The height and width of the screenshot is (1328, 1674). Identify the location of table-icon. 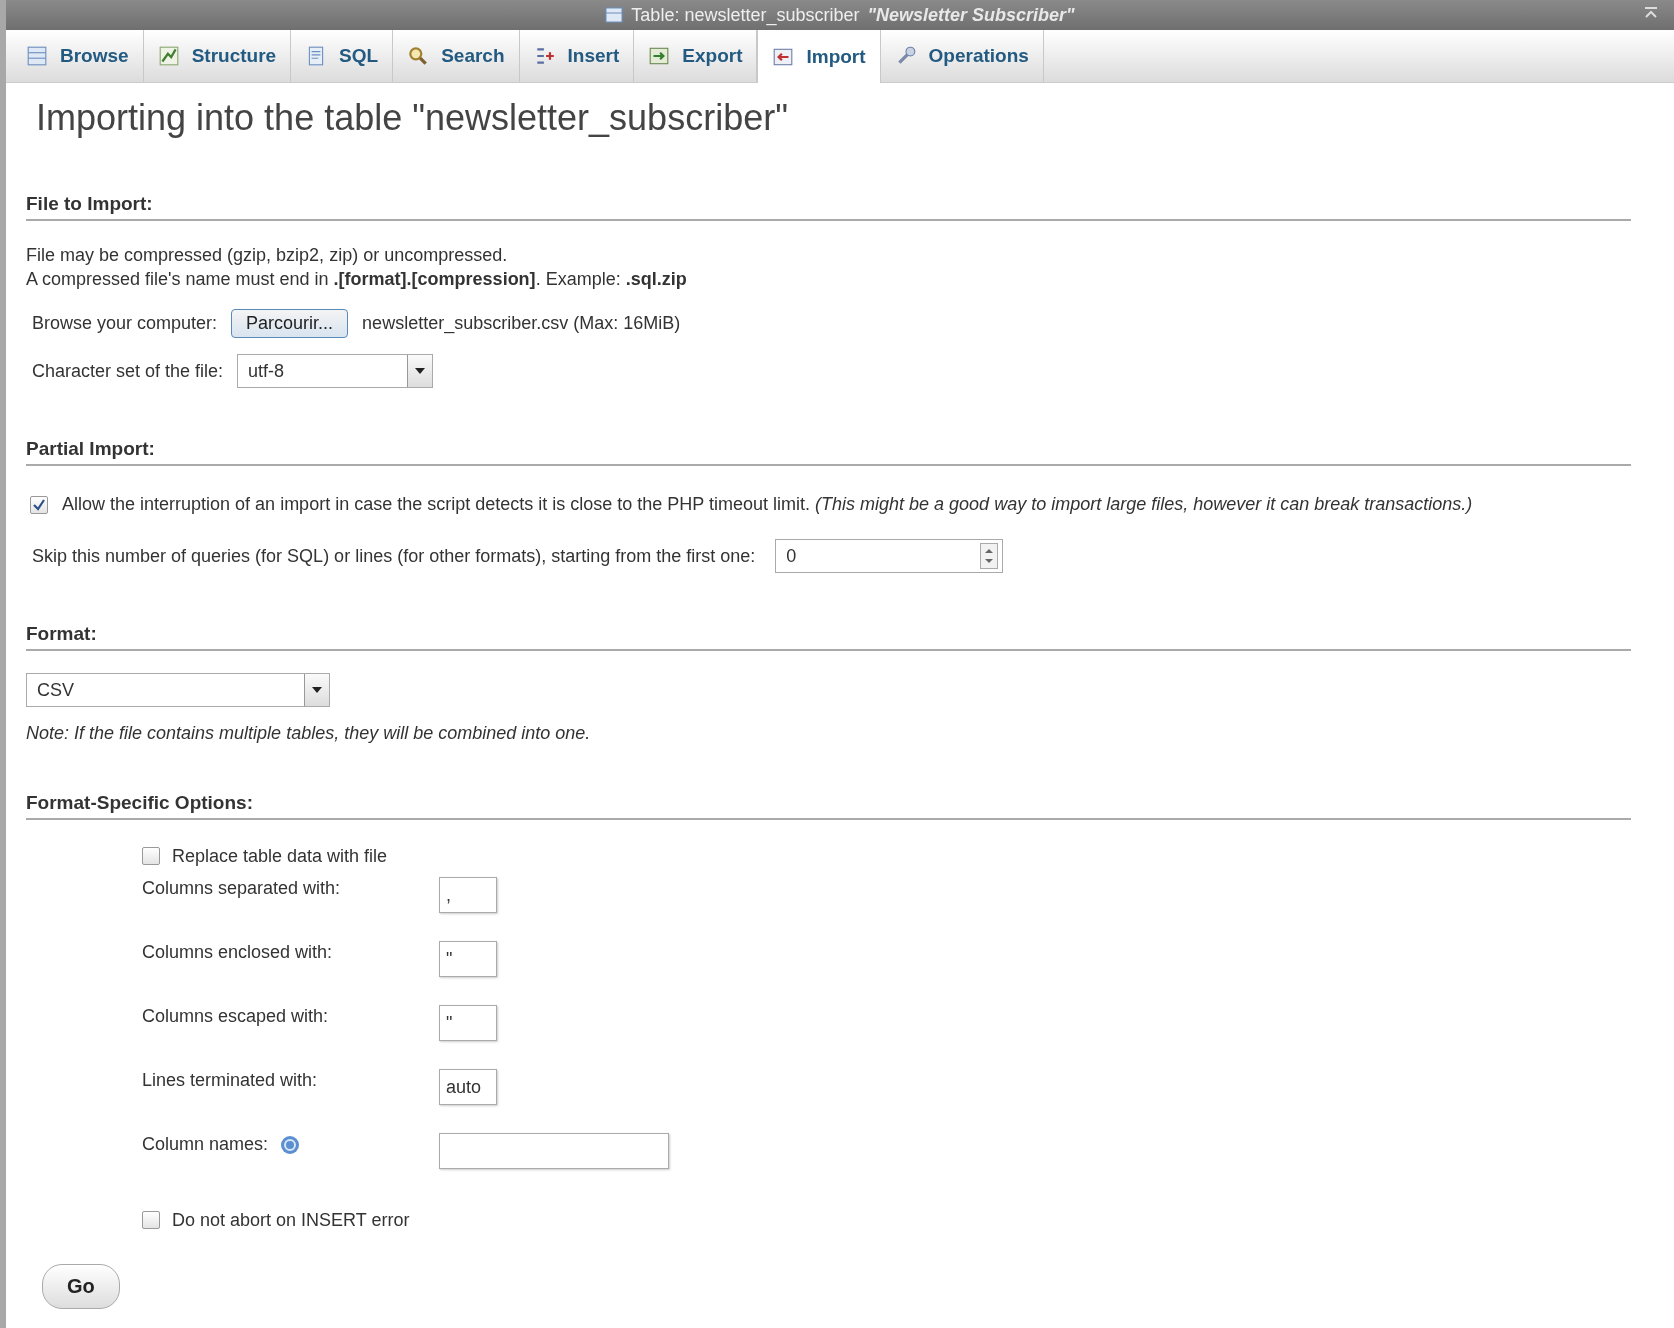
(614, 15).